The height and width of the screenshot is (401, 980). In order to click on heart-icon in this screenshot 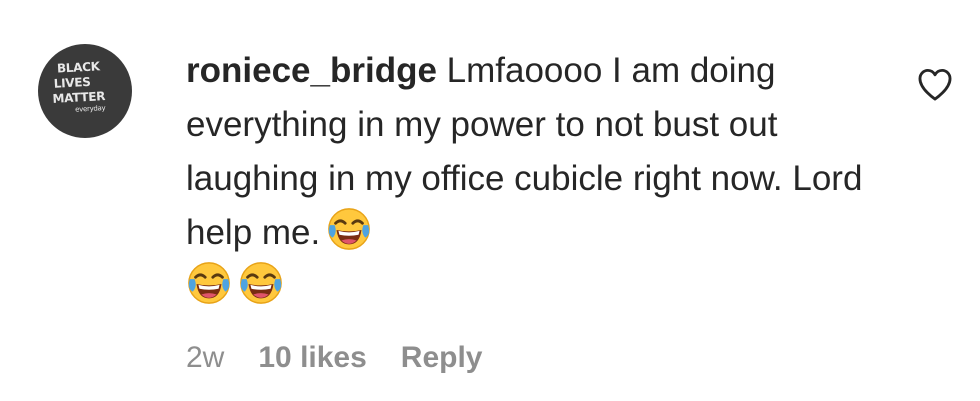, I will do `click(935, 84)`.